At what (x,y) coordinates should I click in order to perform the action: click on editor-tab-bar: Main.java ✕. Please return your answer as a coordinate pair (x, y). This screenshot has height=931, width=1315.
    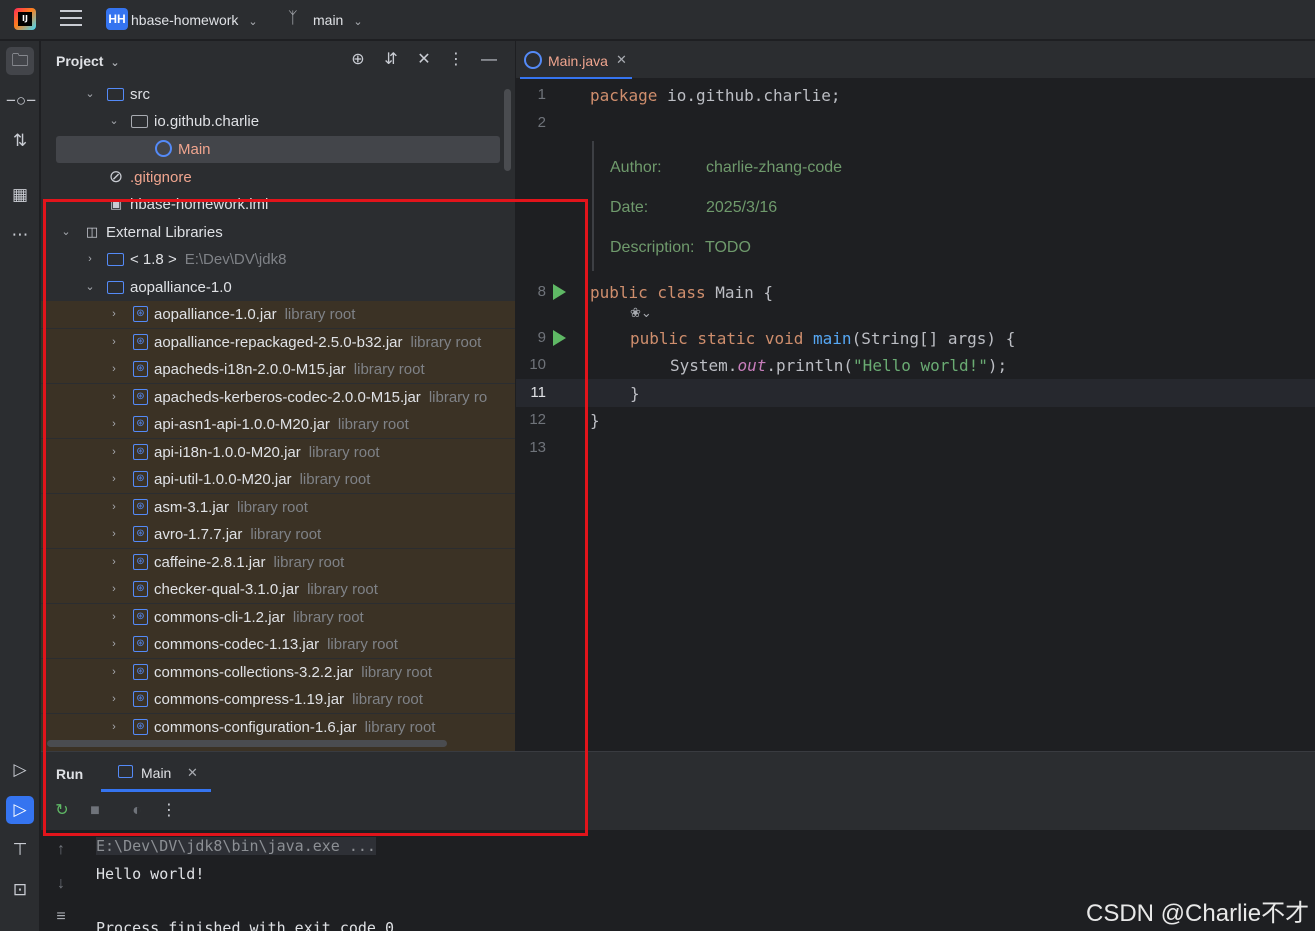
    Looking at the image, I should click on (915, 60).